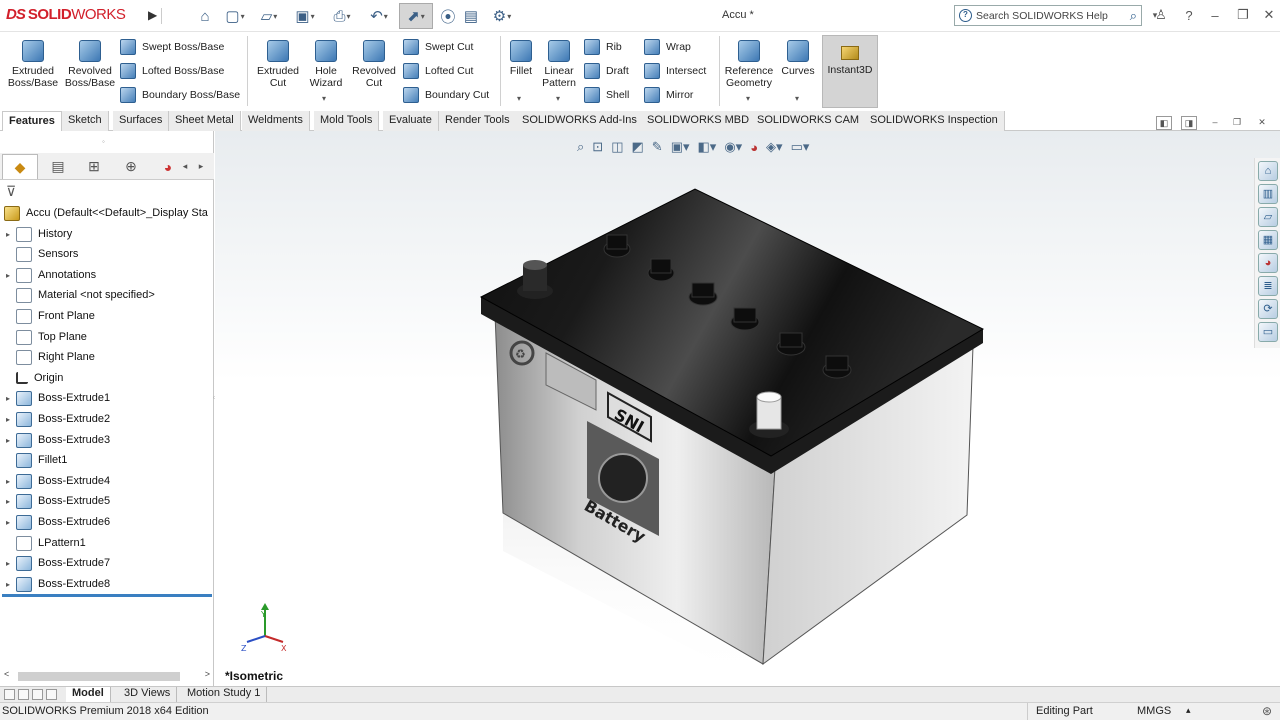  Describe the element at coordinates (1268, 171) in the screenshot. I see `solidworks-resources-icon: ⌂` at that location.